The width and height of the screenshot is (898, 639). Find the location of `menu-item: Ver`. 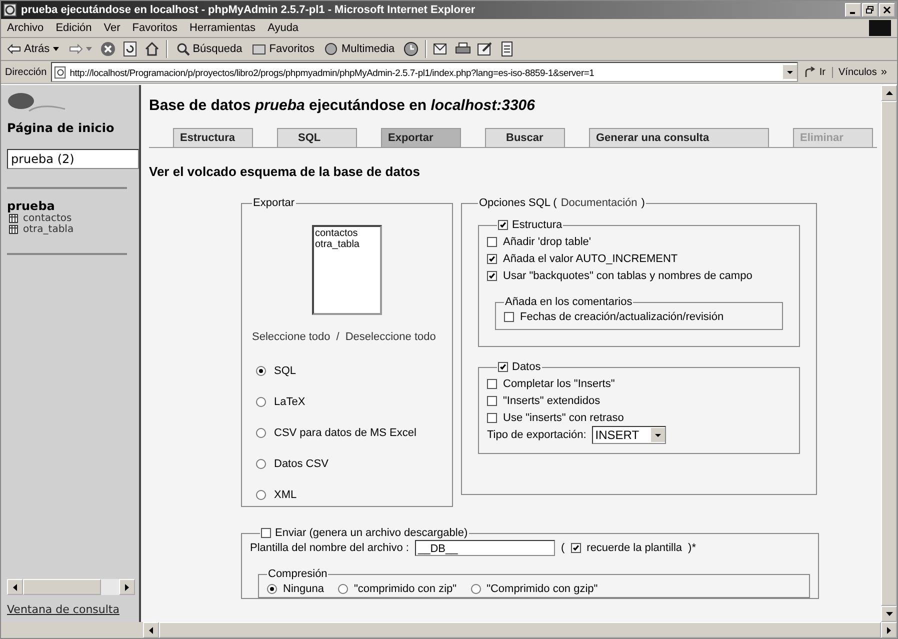

menu-item: Ver is located at coordinates (112, 28).